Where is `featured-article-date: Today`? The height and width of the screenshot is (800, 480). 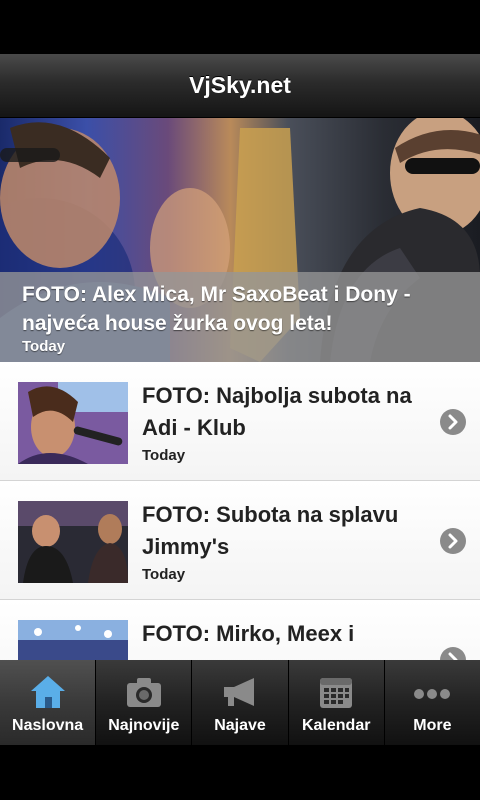
featured-article-date: Today is located at coordinates (44, 346).